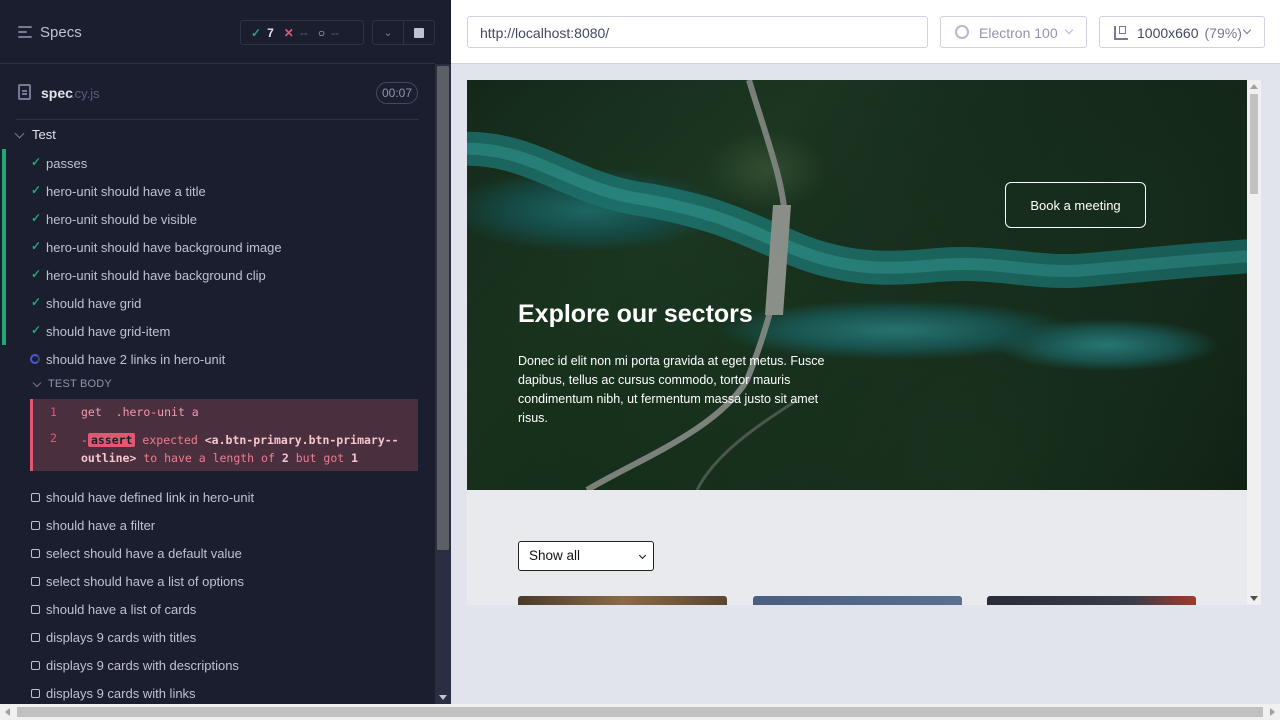 The height and width of the screenshot is (720, 1280). I want to click on pending-count: --, so click(335, 32).